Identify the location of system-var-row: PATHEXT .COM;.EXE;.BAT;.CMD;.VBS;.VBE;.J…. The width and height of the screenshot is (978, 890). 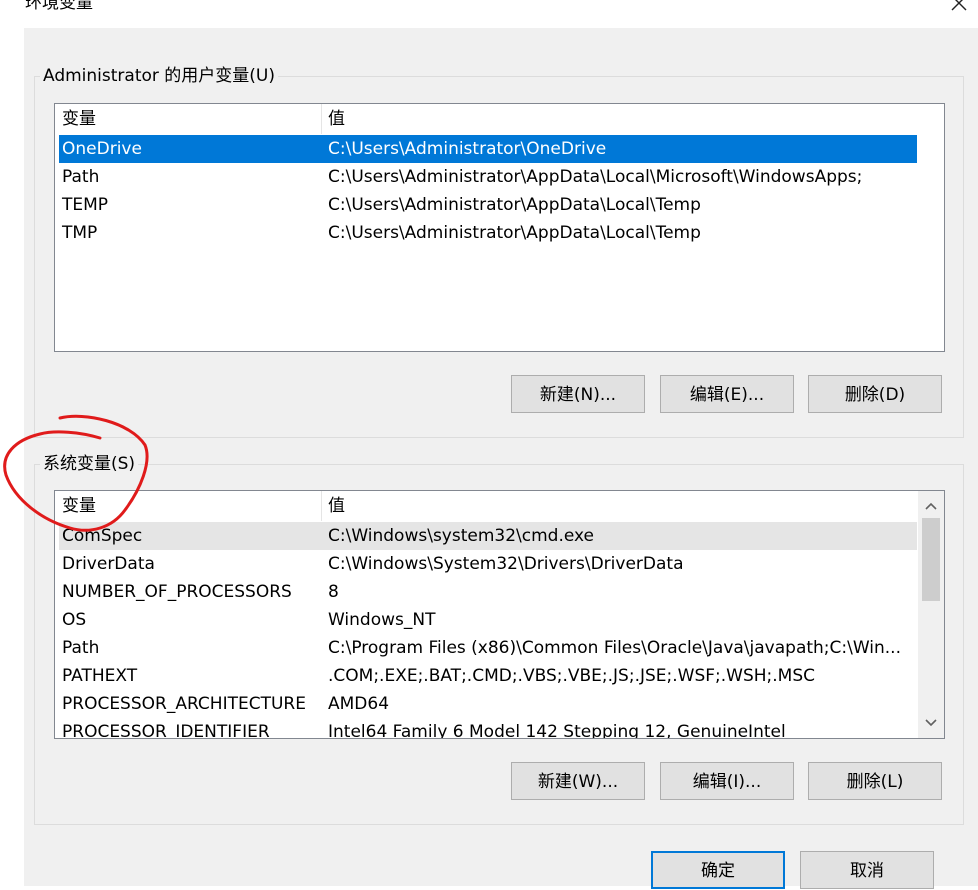
(488, 676).